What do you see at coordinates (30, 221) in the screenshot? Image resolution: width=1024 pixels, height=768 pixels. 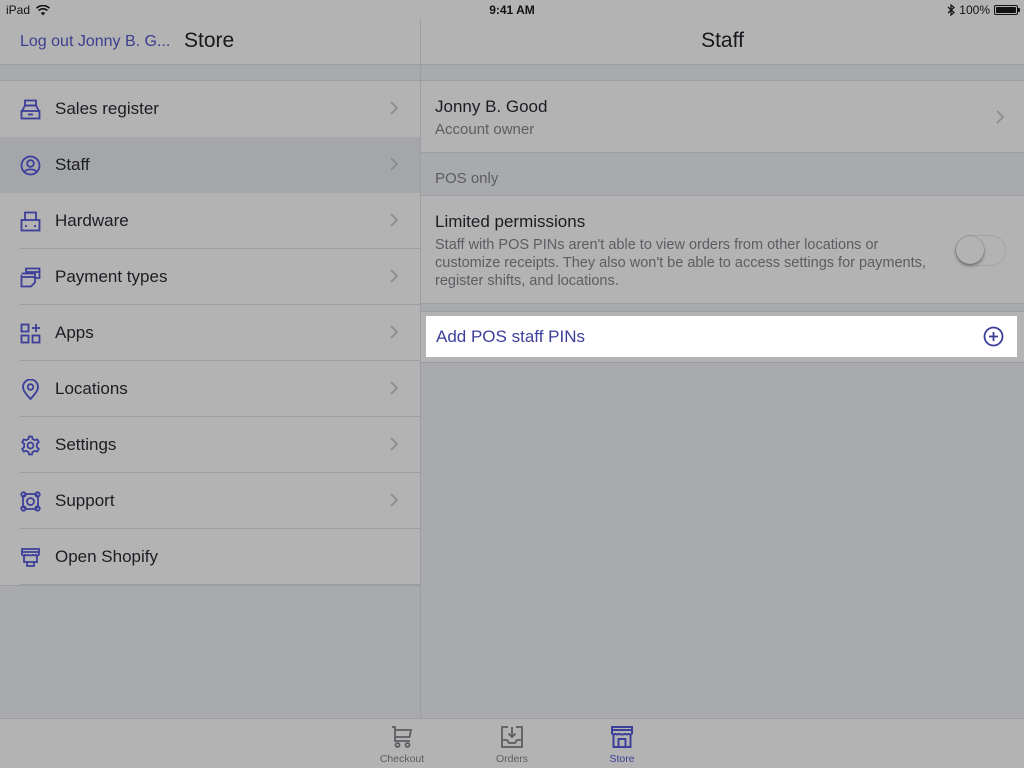 I see `printer-icon` at bounding box center [30, 221].